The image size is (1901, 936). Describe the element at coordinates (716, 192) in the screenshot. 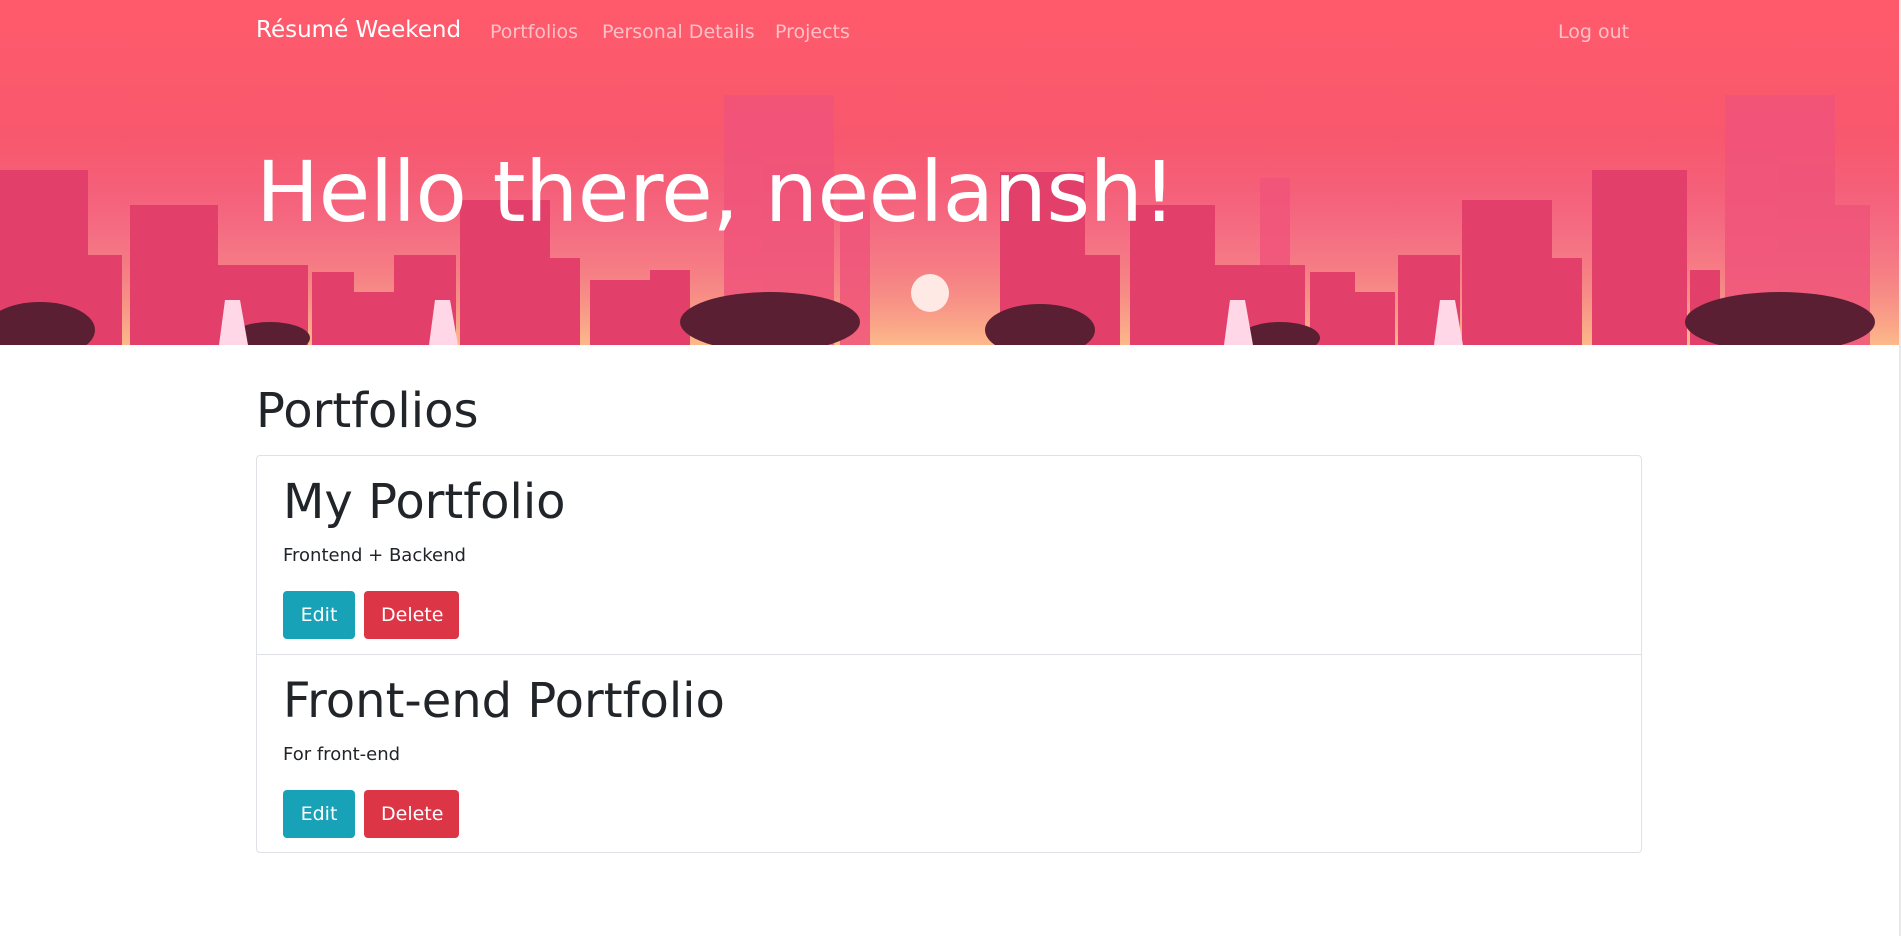

I see `hero-greeting: Hello there, neelansh!` at that location.